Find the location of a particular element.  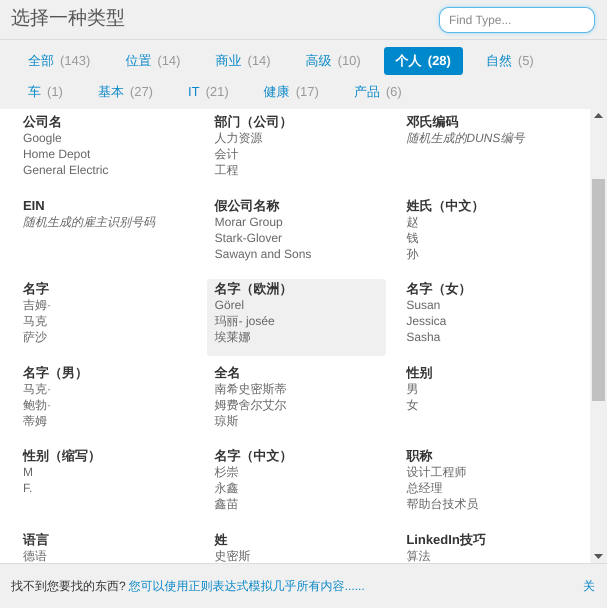

sample-value: 南希史密斯蒂 is located at coordinates (251, 388).